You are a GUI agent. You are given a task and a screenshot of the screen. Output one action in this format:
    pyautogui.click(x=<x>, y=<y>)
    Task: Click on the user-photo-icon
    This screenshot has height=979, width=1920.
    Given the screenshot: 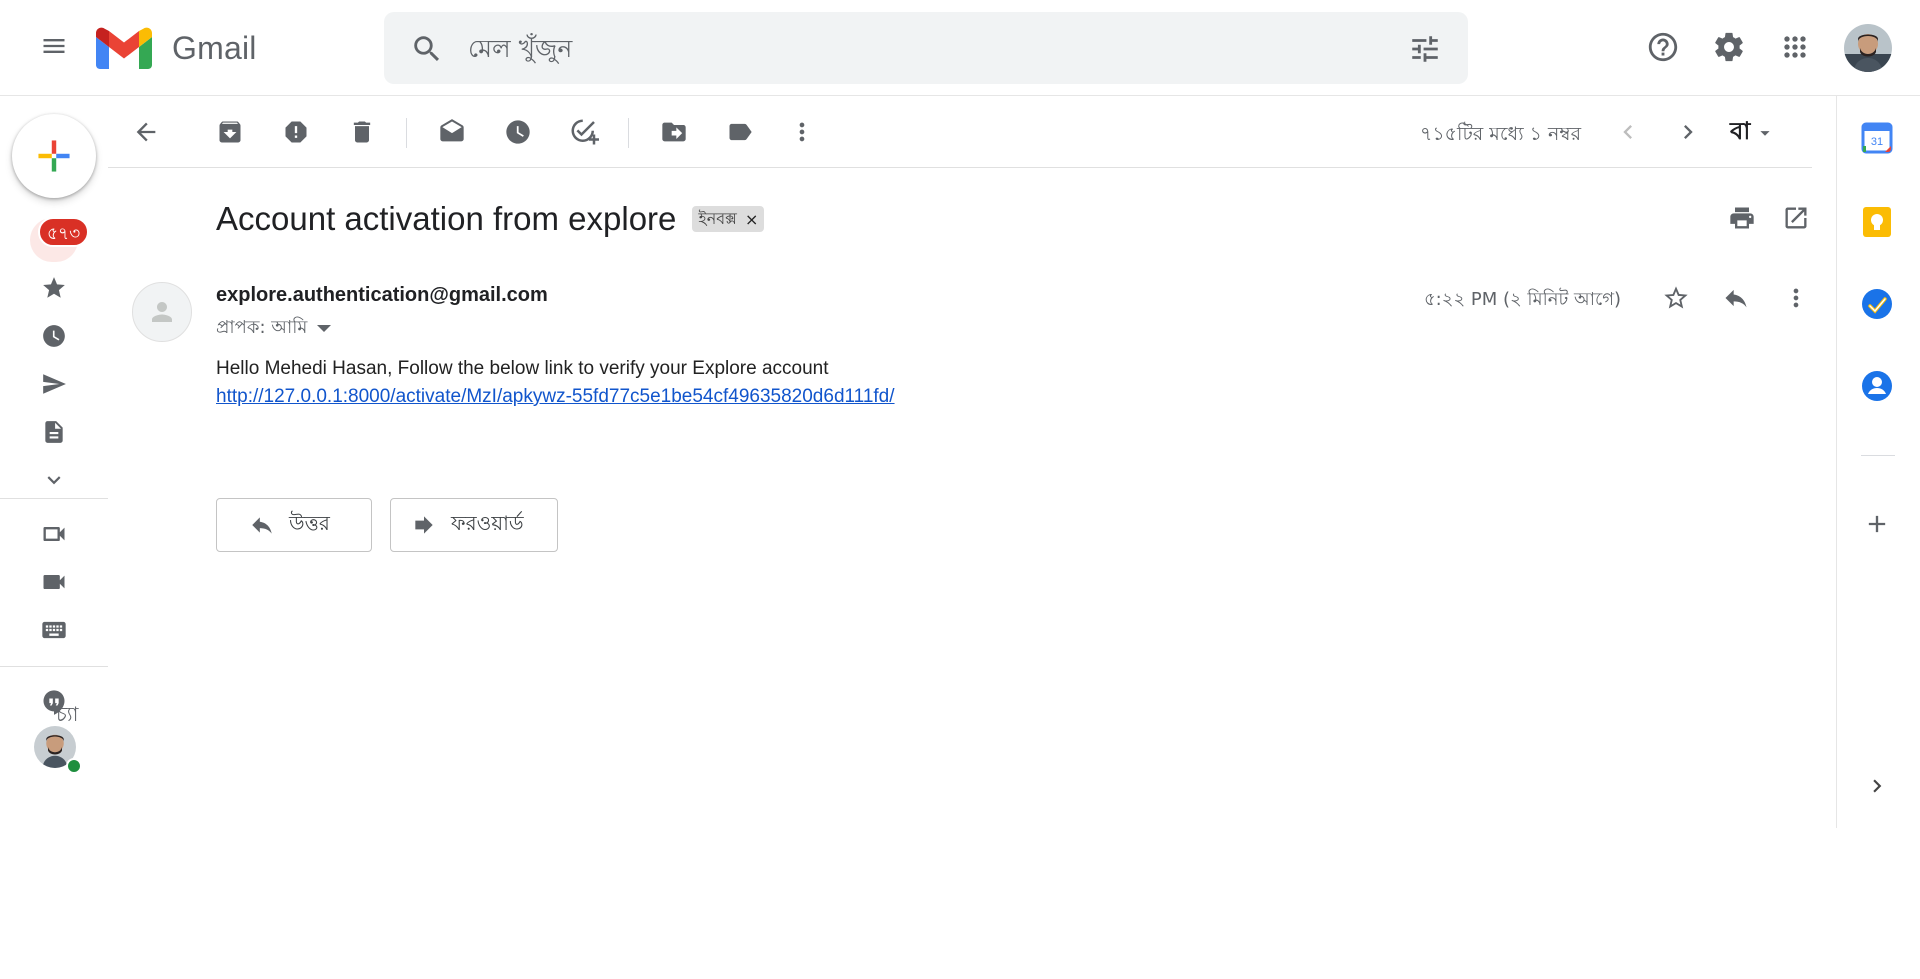 What is the action you would take?
    pyautogui.click(x=1868, y=48)
    